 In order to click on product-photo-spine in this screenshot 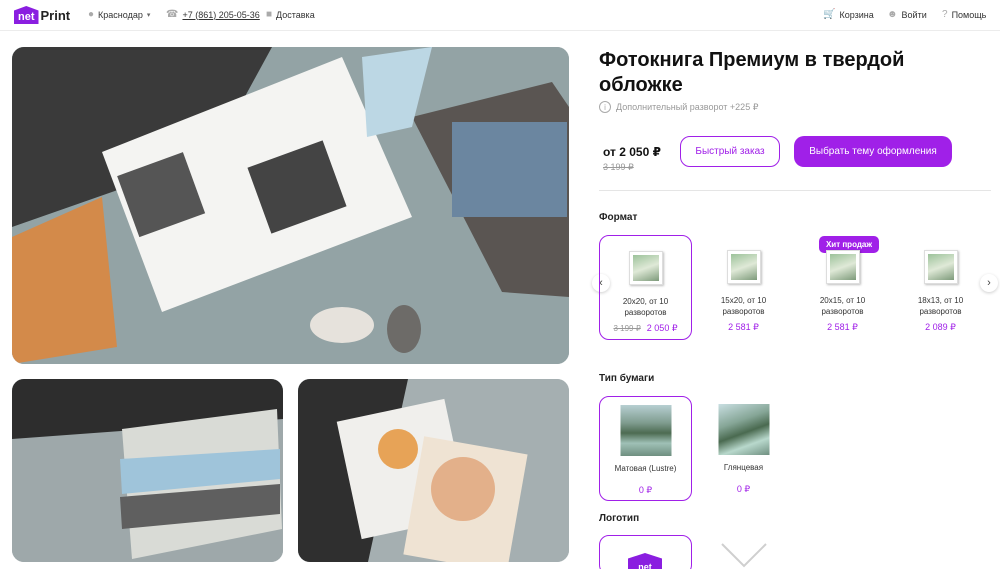, I will do `click(147, 470)`.